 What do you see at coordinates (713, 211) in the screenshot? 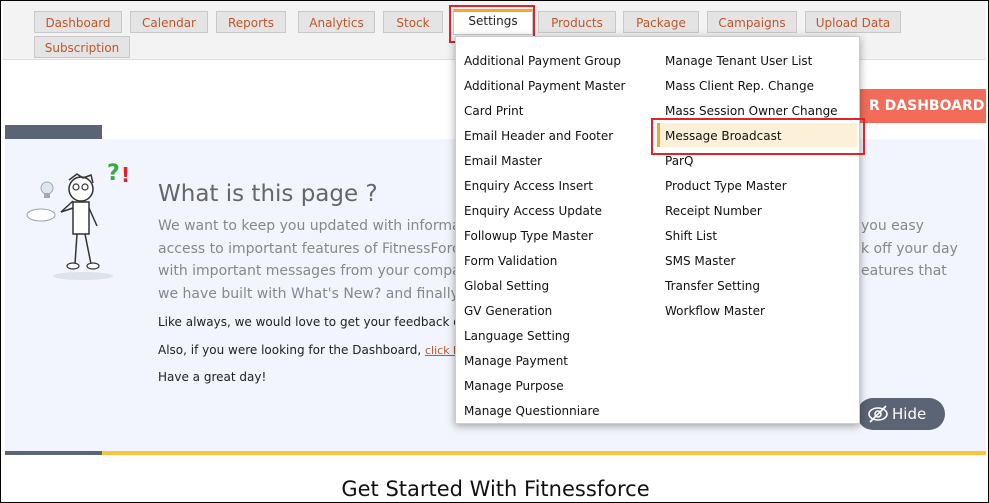
I see `menu-item-receipt-number: Receipt Number` at bounding box center [713, 211].